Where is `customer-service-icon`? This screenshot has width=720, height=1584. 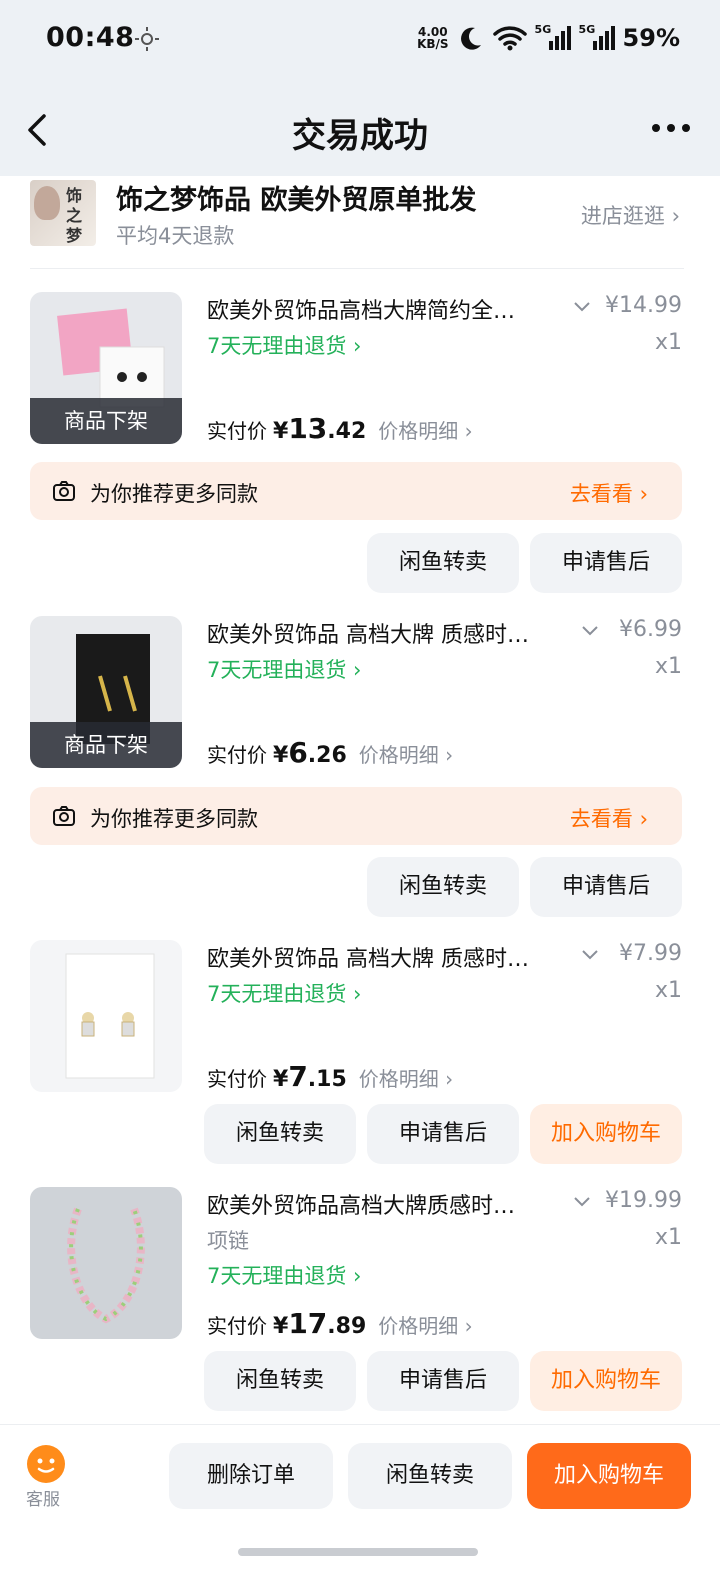
customer-service-icon is located at coordinates (46, 1464).